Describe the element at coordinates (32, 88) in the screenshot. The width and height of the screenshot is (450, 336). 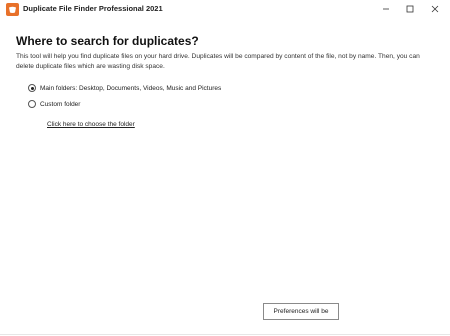
I see `main-folders-radio` at that location.